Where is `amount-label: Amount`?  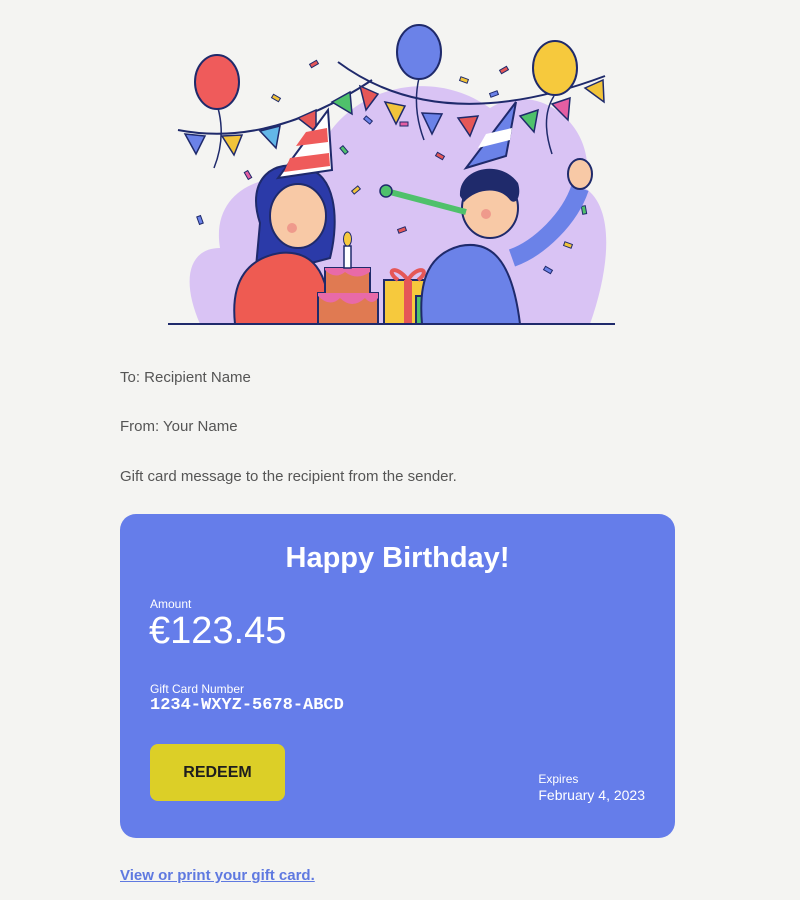
amount-label: Amount is located at coordinates (171, 604).